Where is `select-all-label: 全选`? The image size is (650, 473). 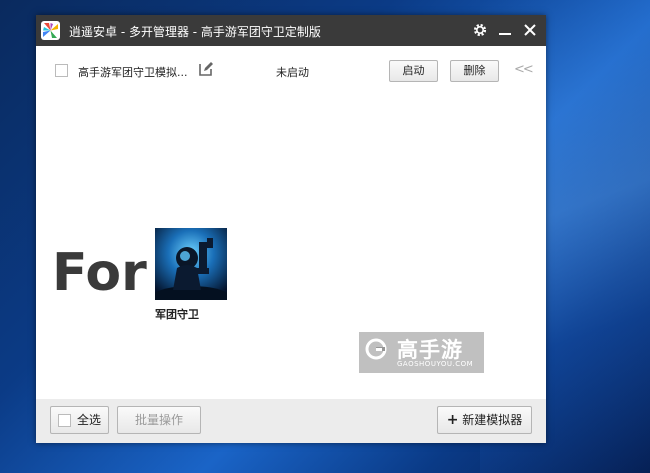 select-all-label: 全选 is located at coordinates (89, 420).